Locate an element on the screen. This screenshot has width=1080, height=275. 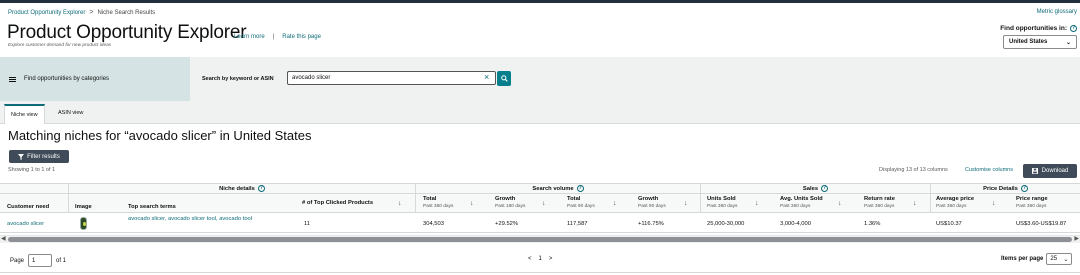
total-360-value: 304,503 is located at coordinates (433, 224).